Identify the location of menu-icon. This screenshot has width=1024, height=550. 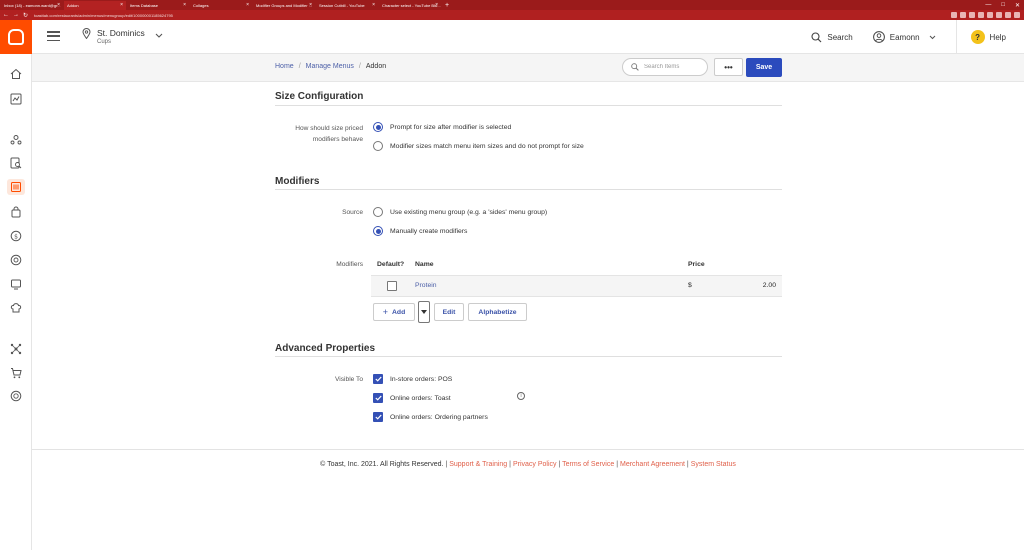
(53, 36).